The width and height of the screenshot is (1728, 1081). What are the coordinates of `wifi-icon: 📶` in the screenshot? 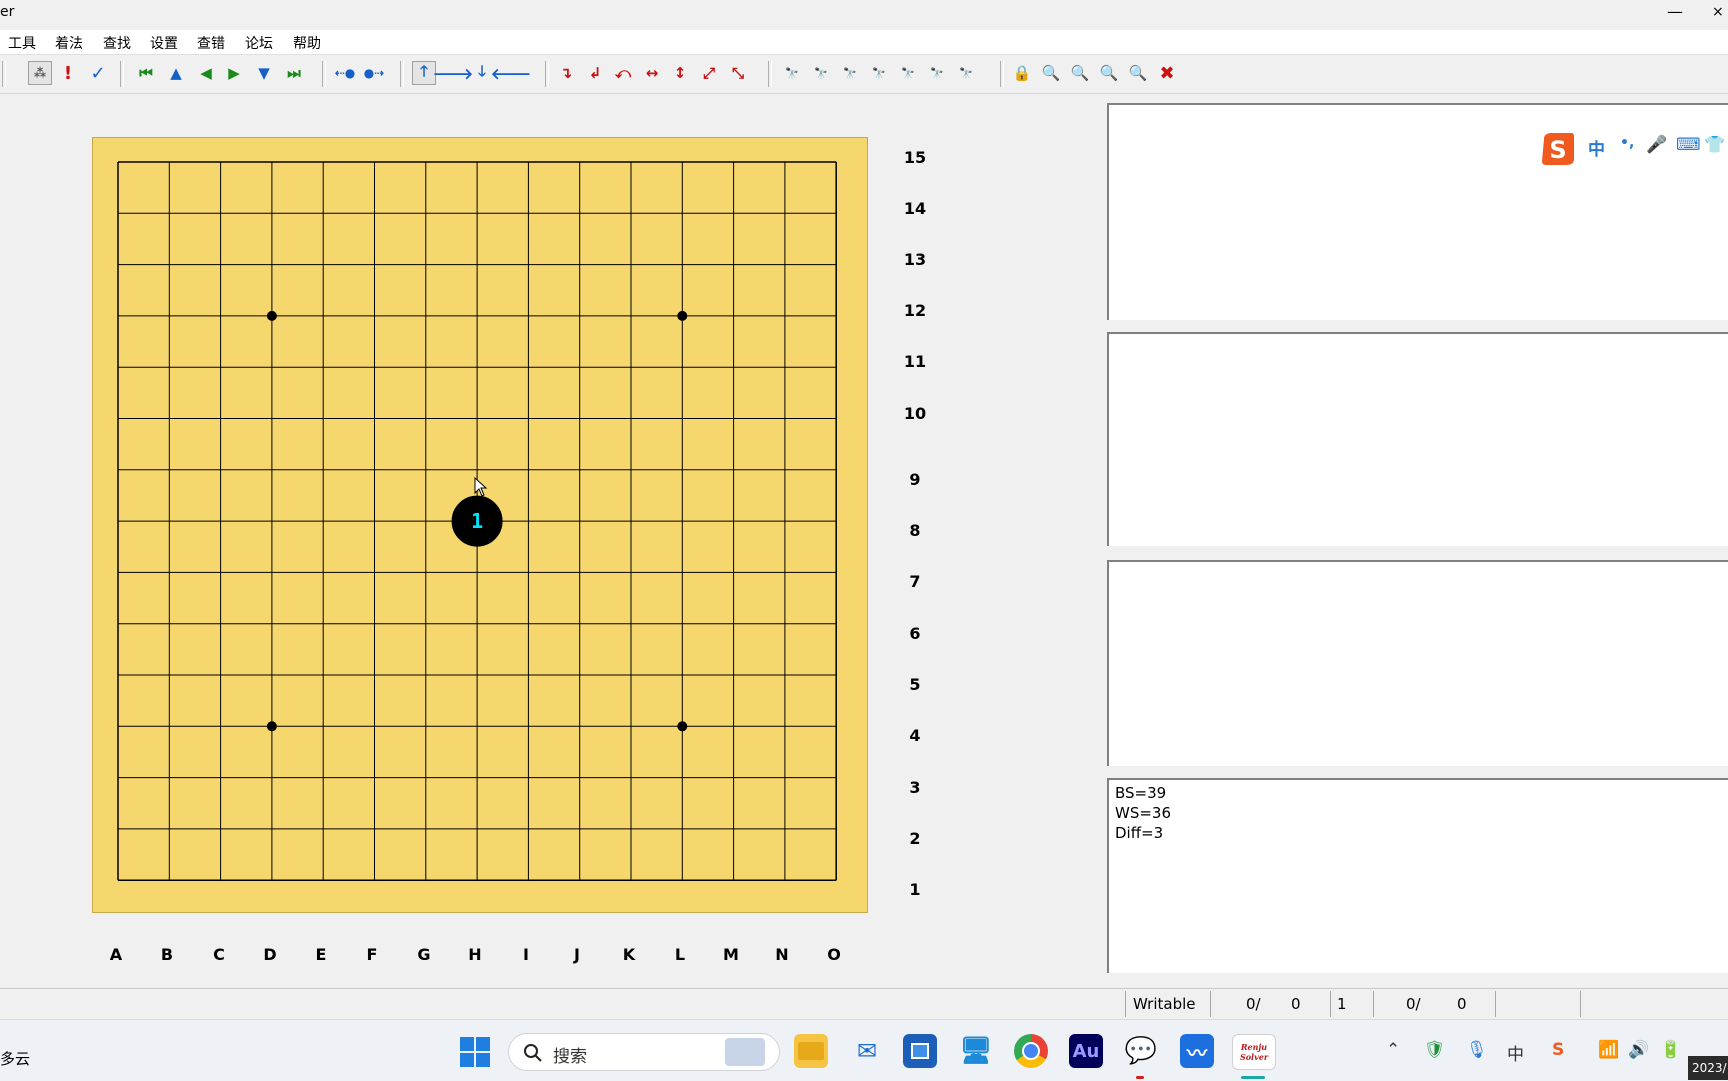 It's located at (1608, 1050).